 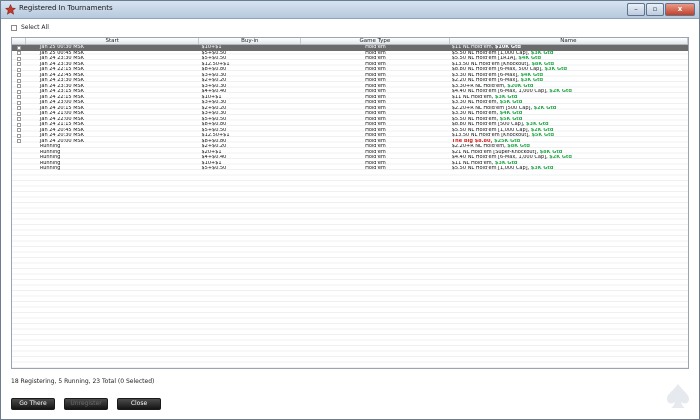 What do you see at coordinates (14, 27) in the screenshot?
I see `select-all-checkbox` at bounding box center [14, 27].